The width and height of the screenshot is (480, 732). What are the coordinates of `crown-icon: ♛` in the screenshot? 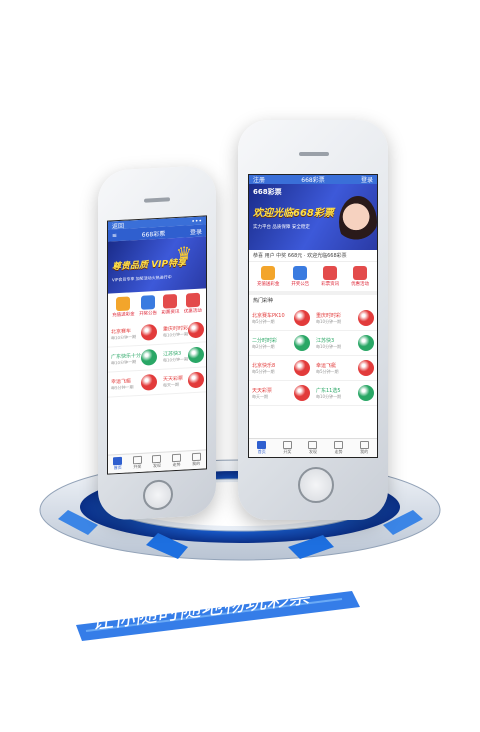 It's located at (184, 254).